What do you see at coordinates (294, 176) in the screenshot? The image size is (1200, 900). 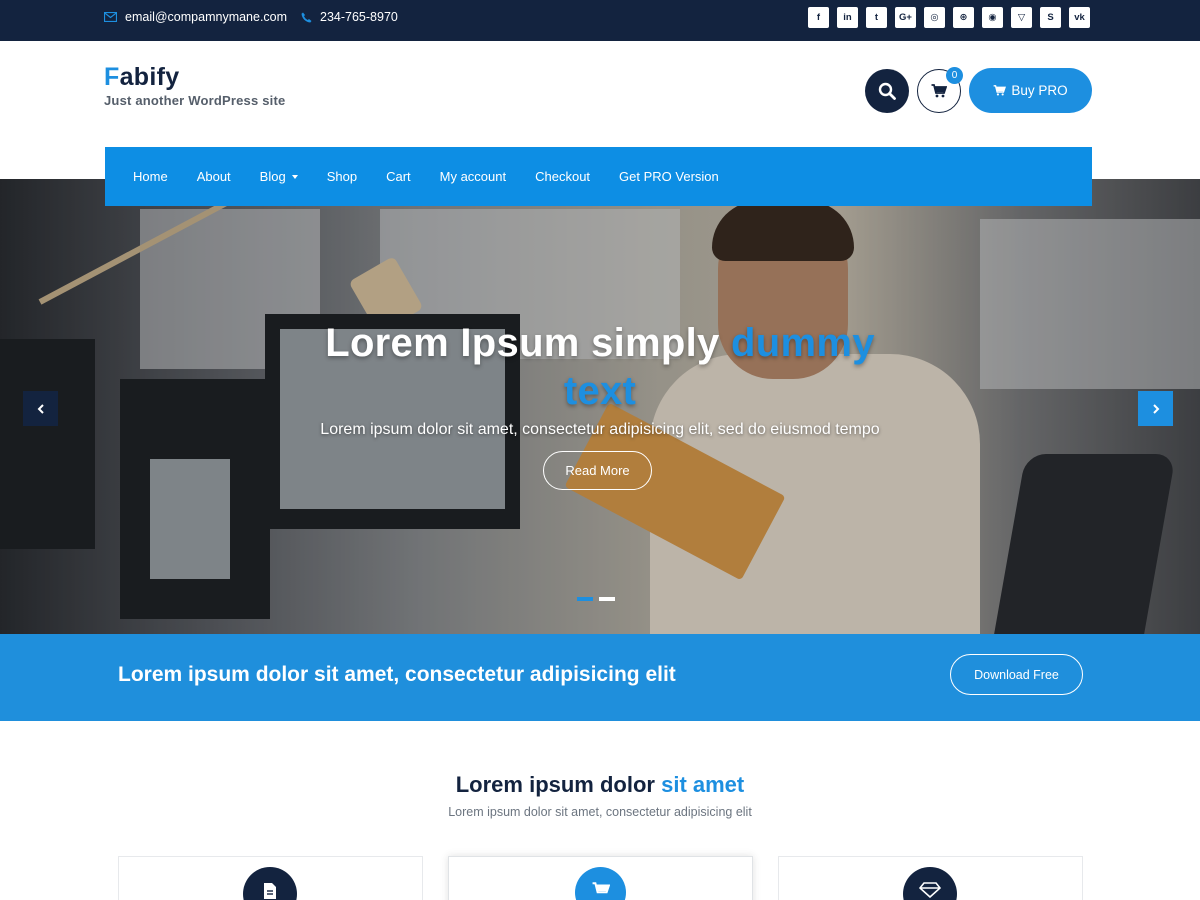 I see `caret-down-icon` at bounding box center [294, 176].